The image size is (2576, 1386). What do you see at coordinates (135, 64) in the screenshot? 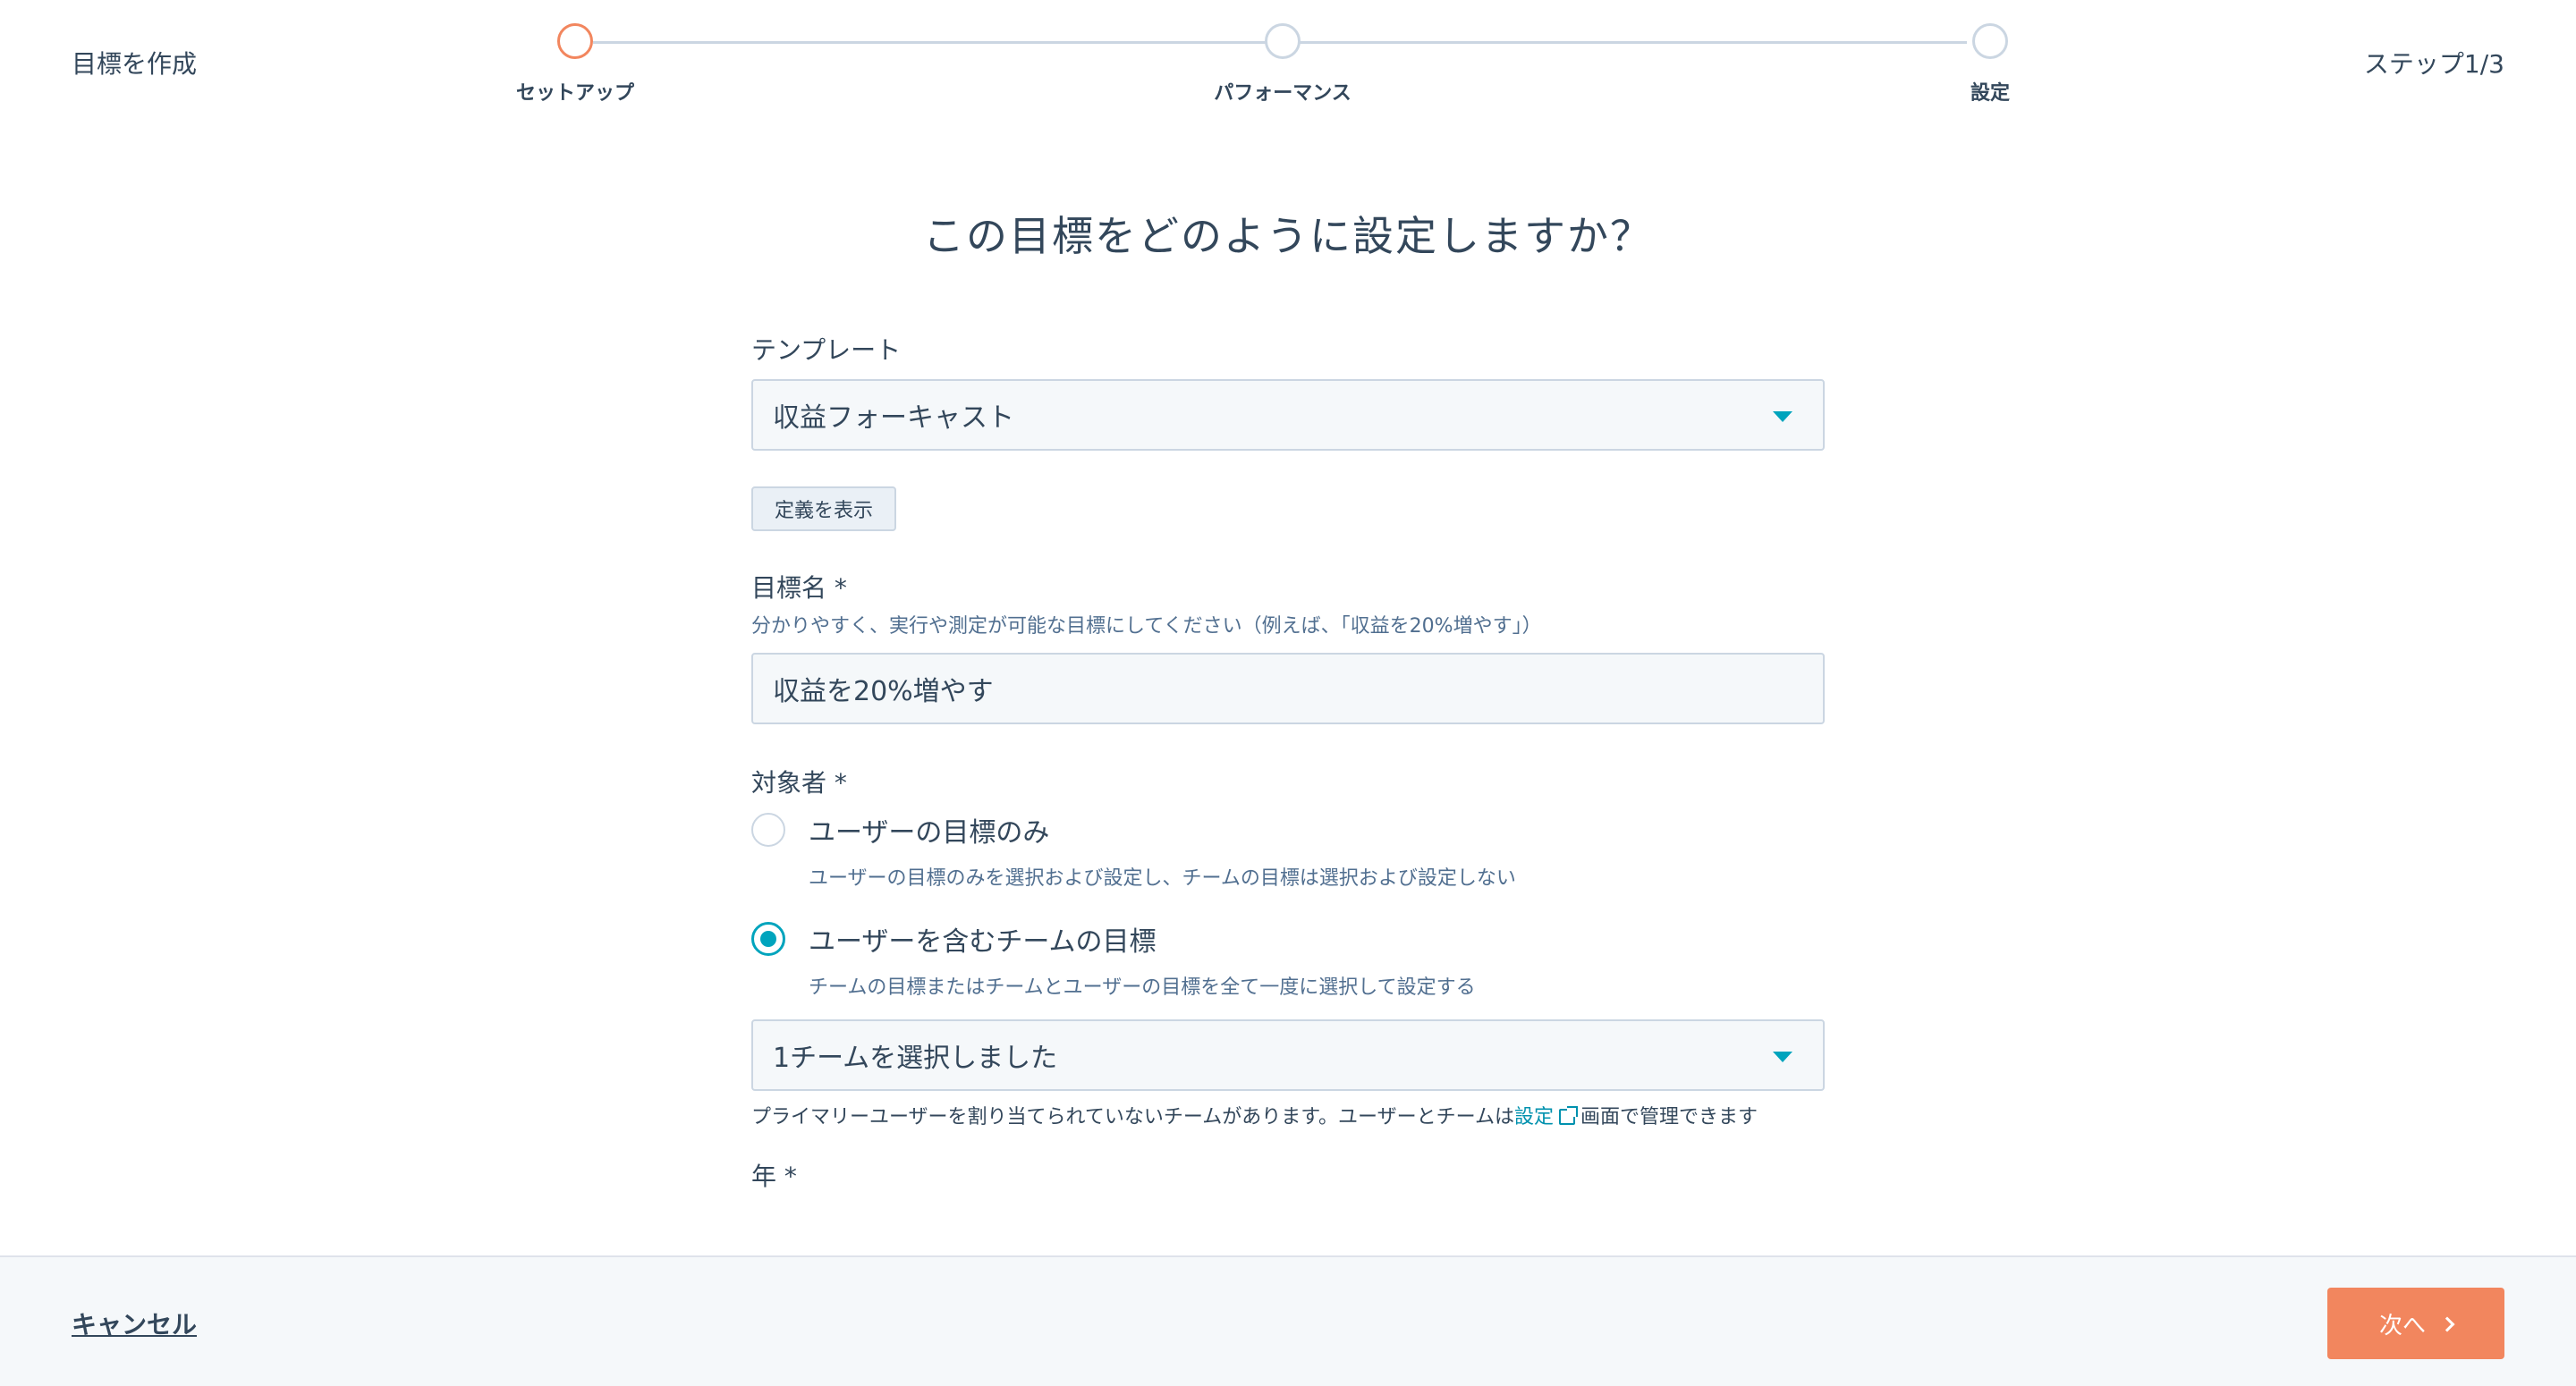
I see `page-title: 目標を作成` at bounding box center [135, 64].